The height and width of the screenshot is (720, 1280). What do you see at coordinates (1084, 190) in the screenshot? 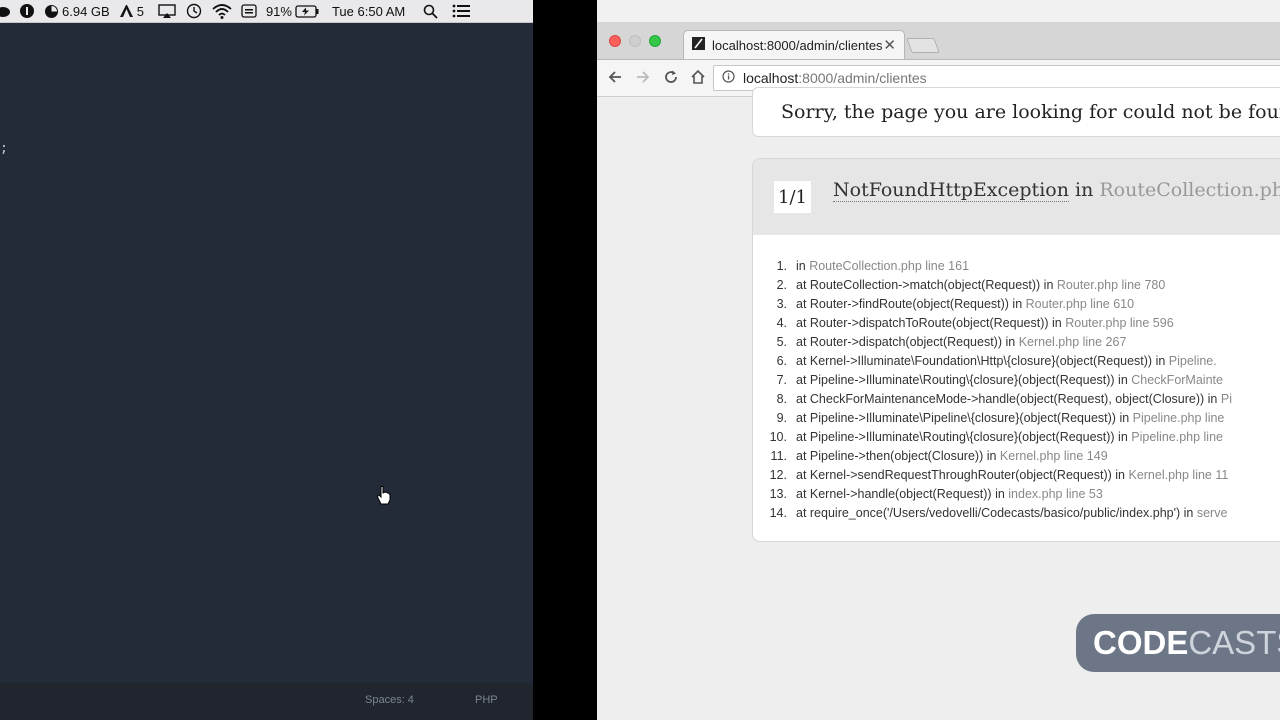
I see `exception-in: in` at bounding box center [1084, 190].